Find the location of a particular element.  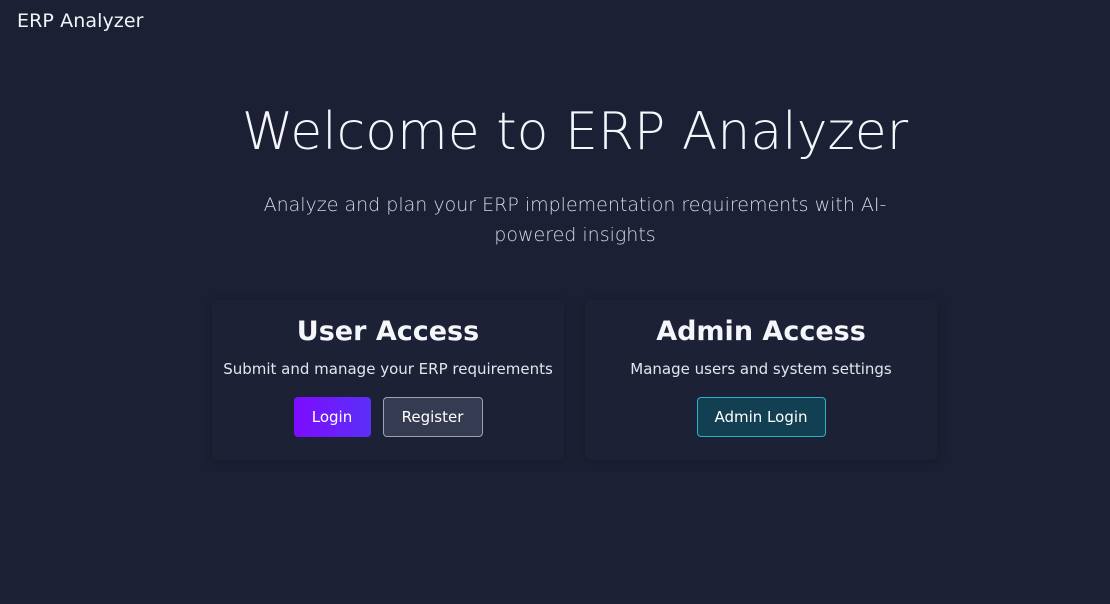

admin-access-description: Manage users and system settings is located at coordinates (761, 369).